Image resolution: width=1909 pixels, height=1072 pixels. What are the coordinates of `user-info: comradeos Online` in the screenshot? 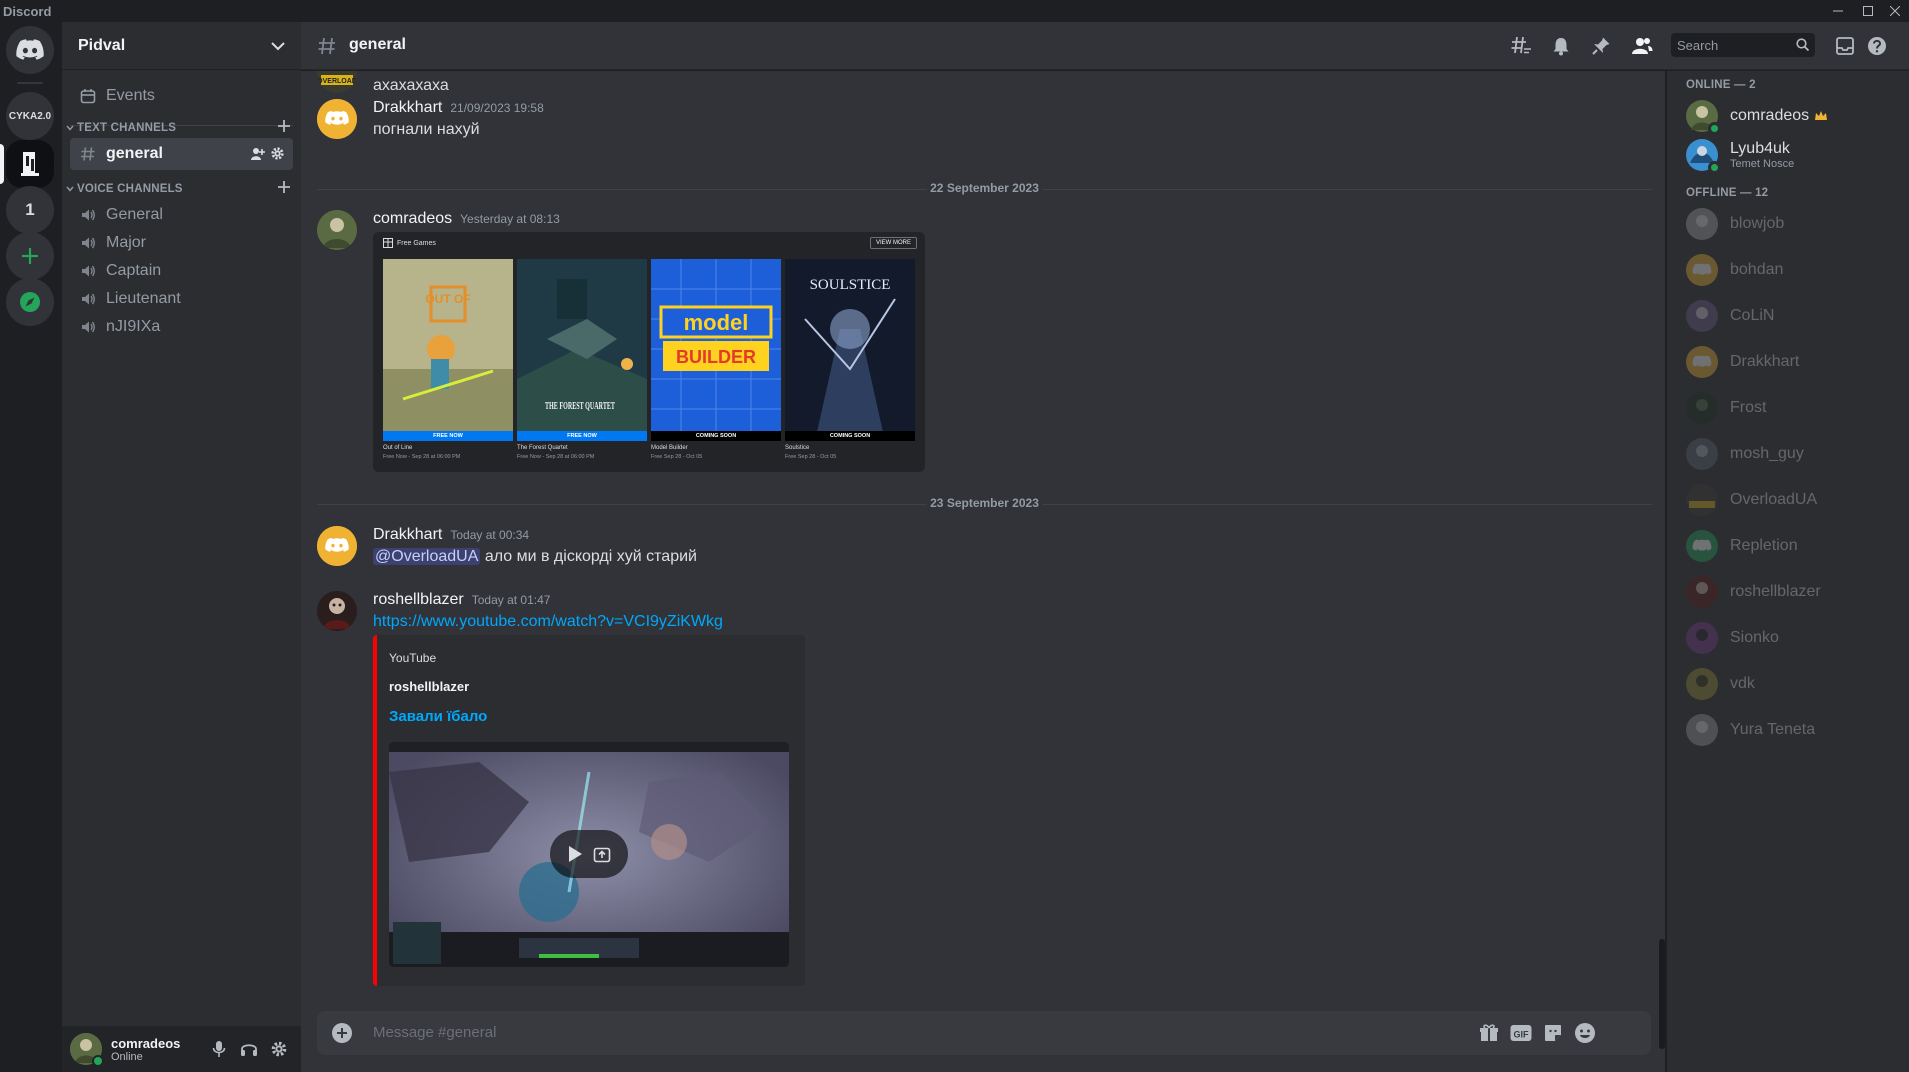 It's located at (158, 1049).